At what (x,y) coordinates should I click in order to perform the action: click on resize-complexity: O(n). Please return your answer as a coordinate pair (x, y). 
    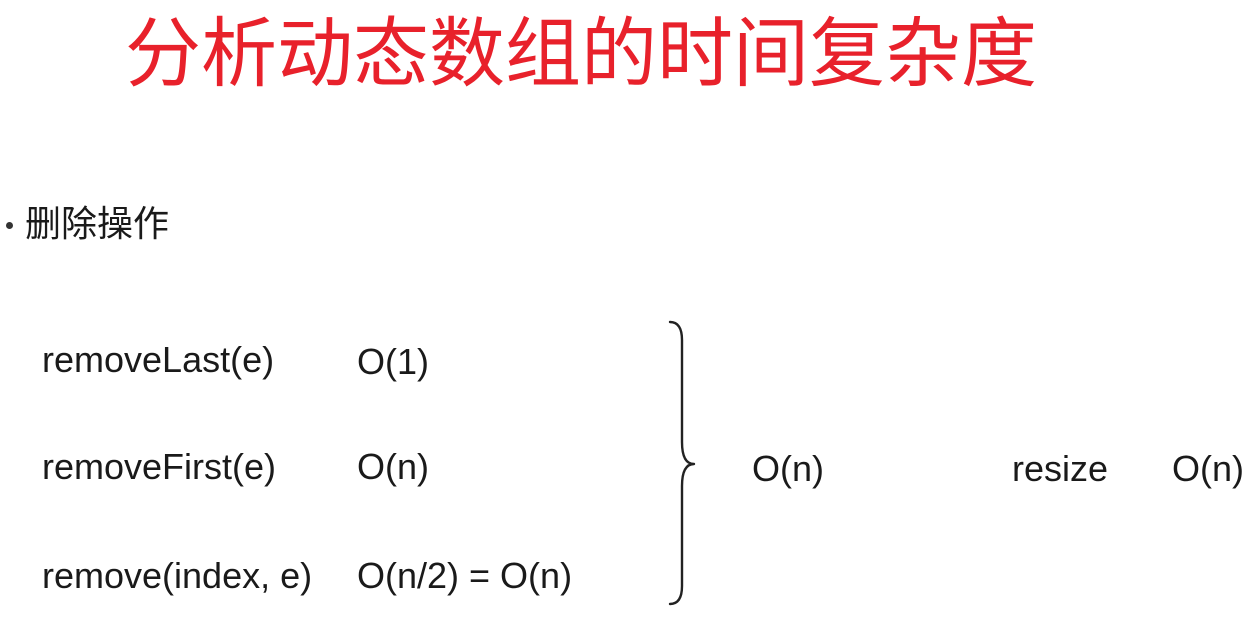
    Looking at the image, I should click on (1208, 468).